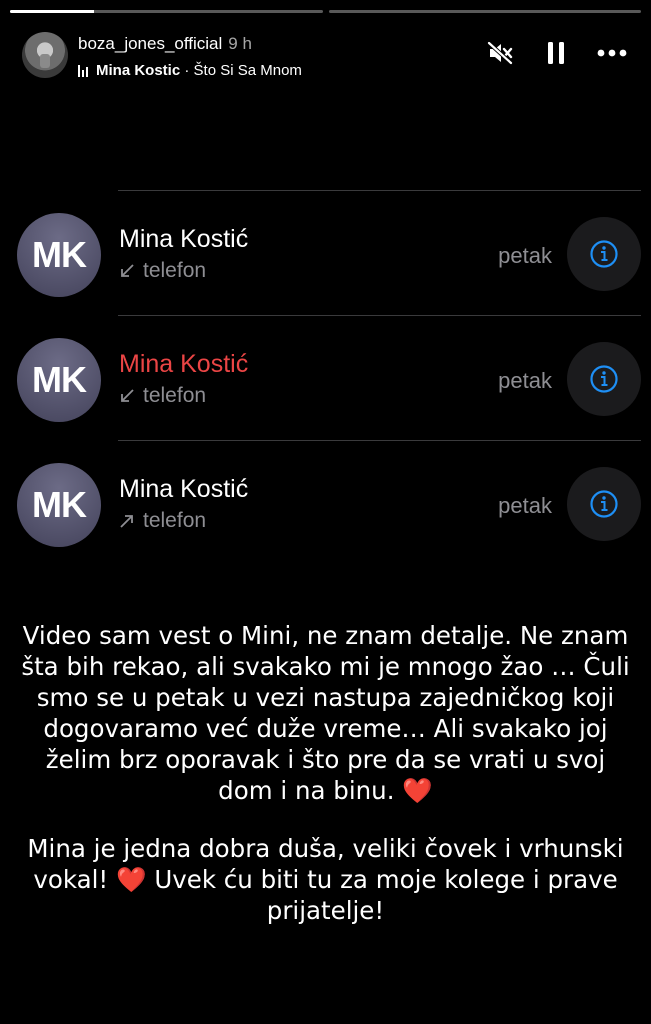  What do you see at coordinates (325, 11) in the screenshot?
I see `story-progress` at bounding box center [325, 11].